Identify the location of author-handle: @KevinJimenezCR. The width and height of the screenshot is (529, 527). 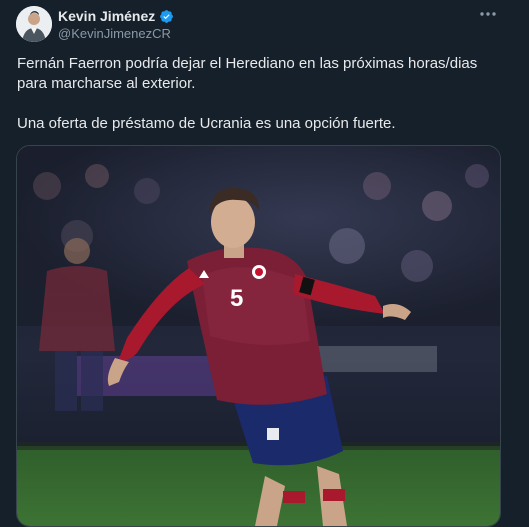
(114, 33).